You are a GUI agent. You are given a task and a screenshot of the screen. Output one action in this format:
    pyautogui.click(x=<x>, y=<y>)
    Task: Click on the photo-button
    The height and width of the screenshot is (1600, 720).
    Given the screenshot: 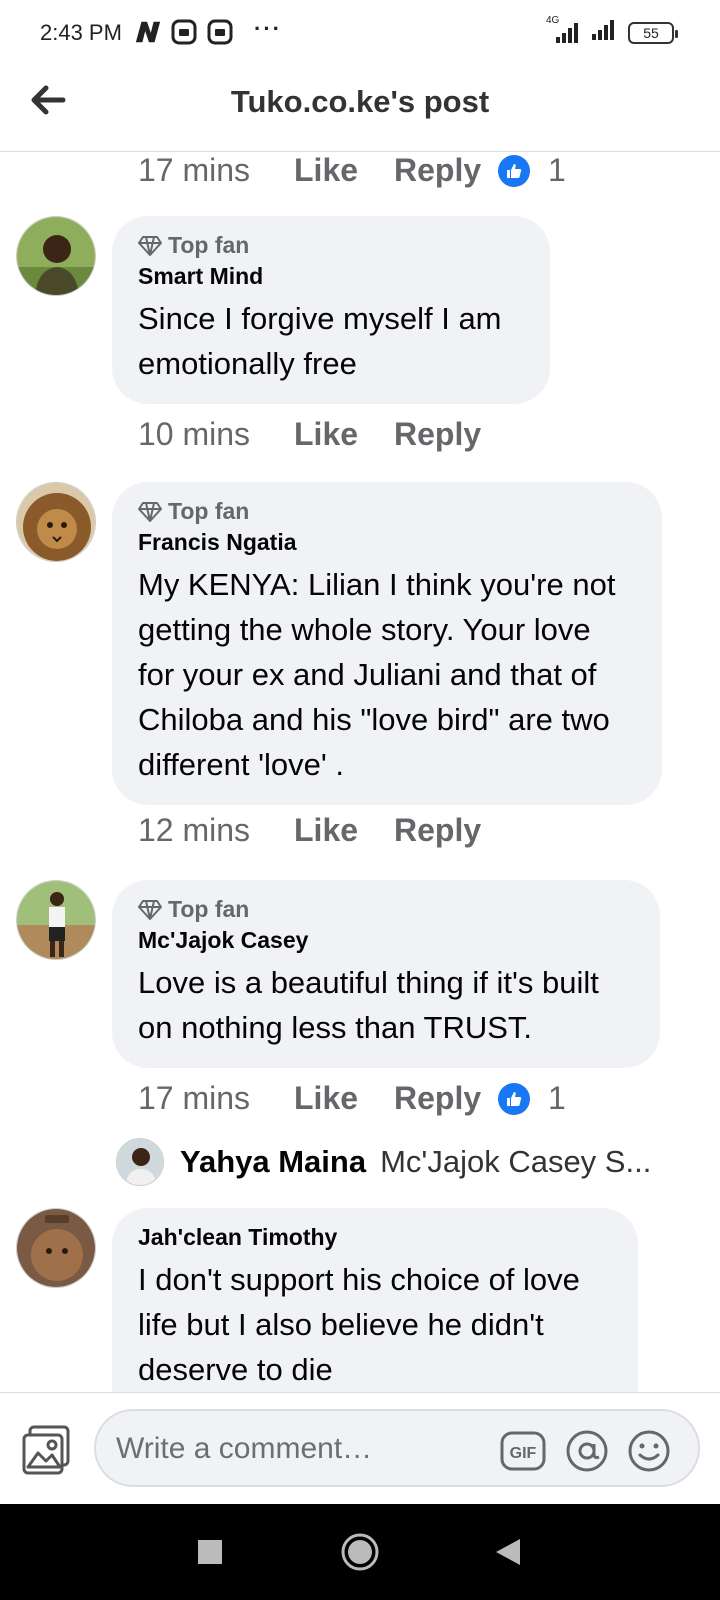 What is the action you would take?
    pyautogui.click(x=47, y=1450)
    